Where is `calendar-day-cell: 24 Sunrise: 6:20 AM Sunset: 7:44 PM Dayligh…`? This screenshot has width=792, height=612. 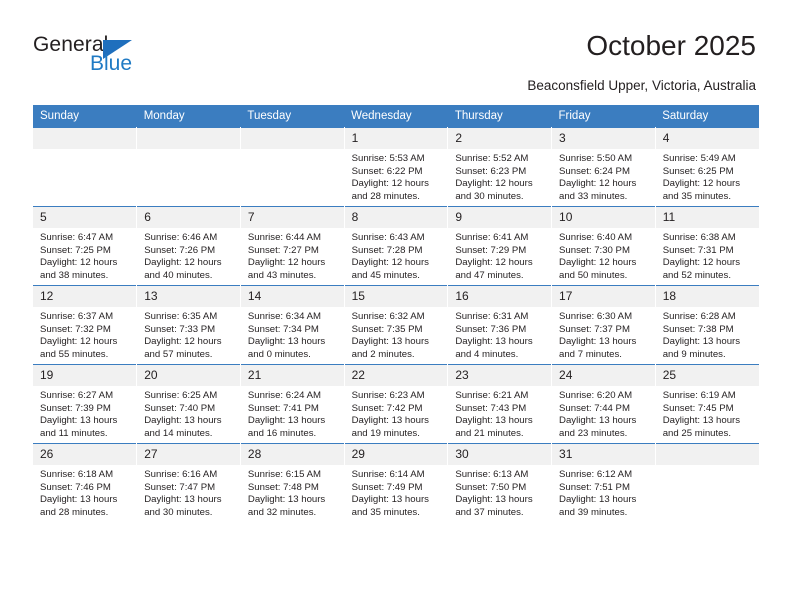
calendar-day-cell: 24 Sunrise: 6:20 AM Sunset: 7:44 PM Dayligh… is located at coordinates (603, 404).